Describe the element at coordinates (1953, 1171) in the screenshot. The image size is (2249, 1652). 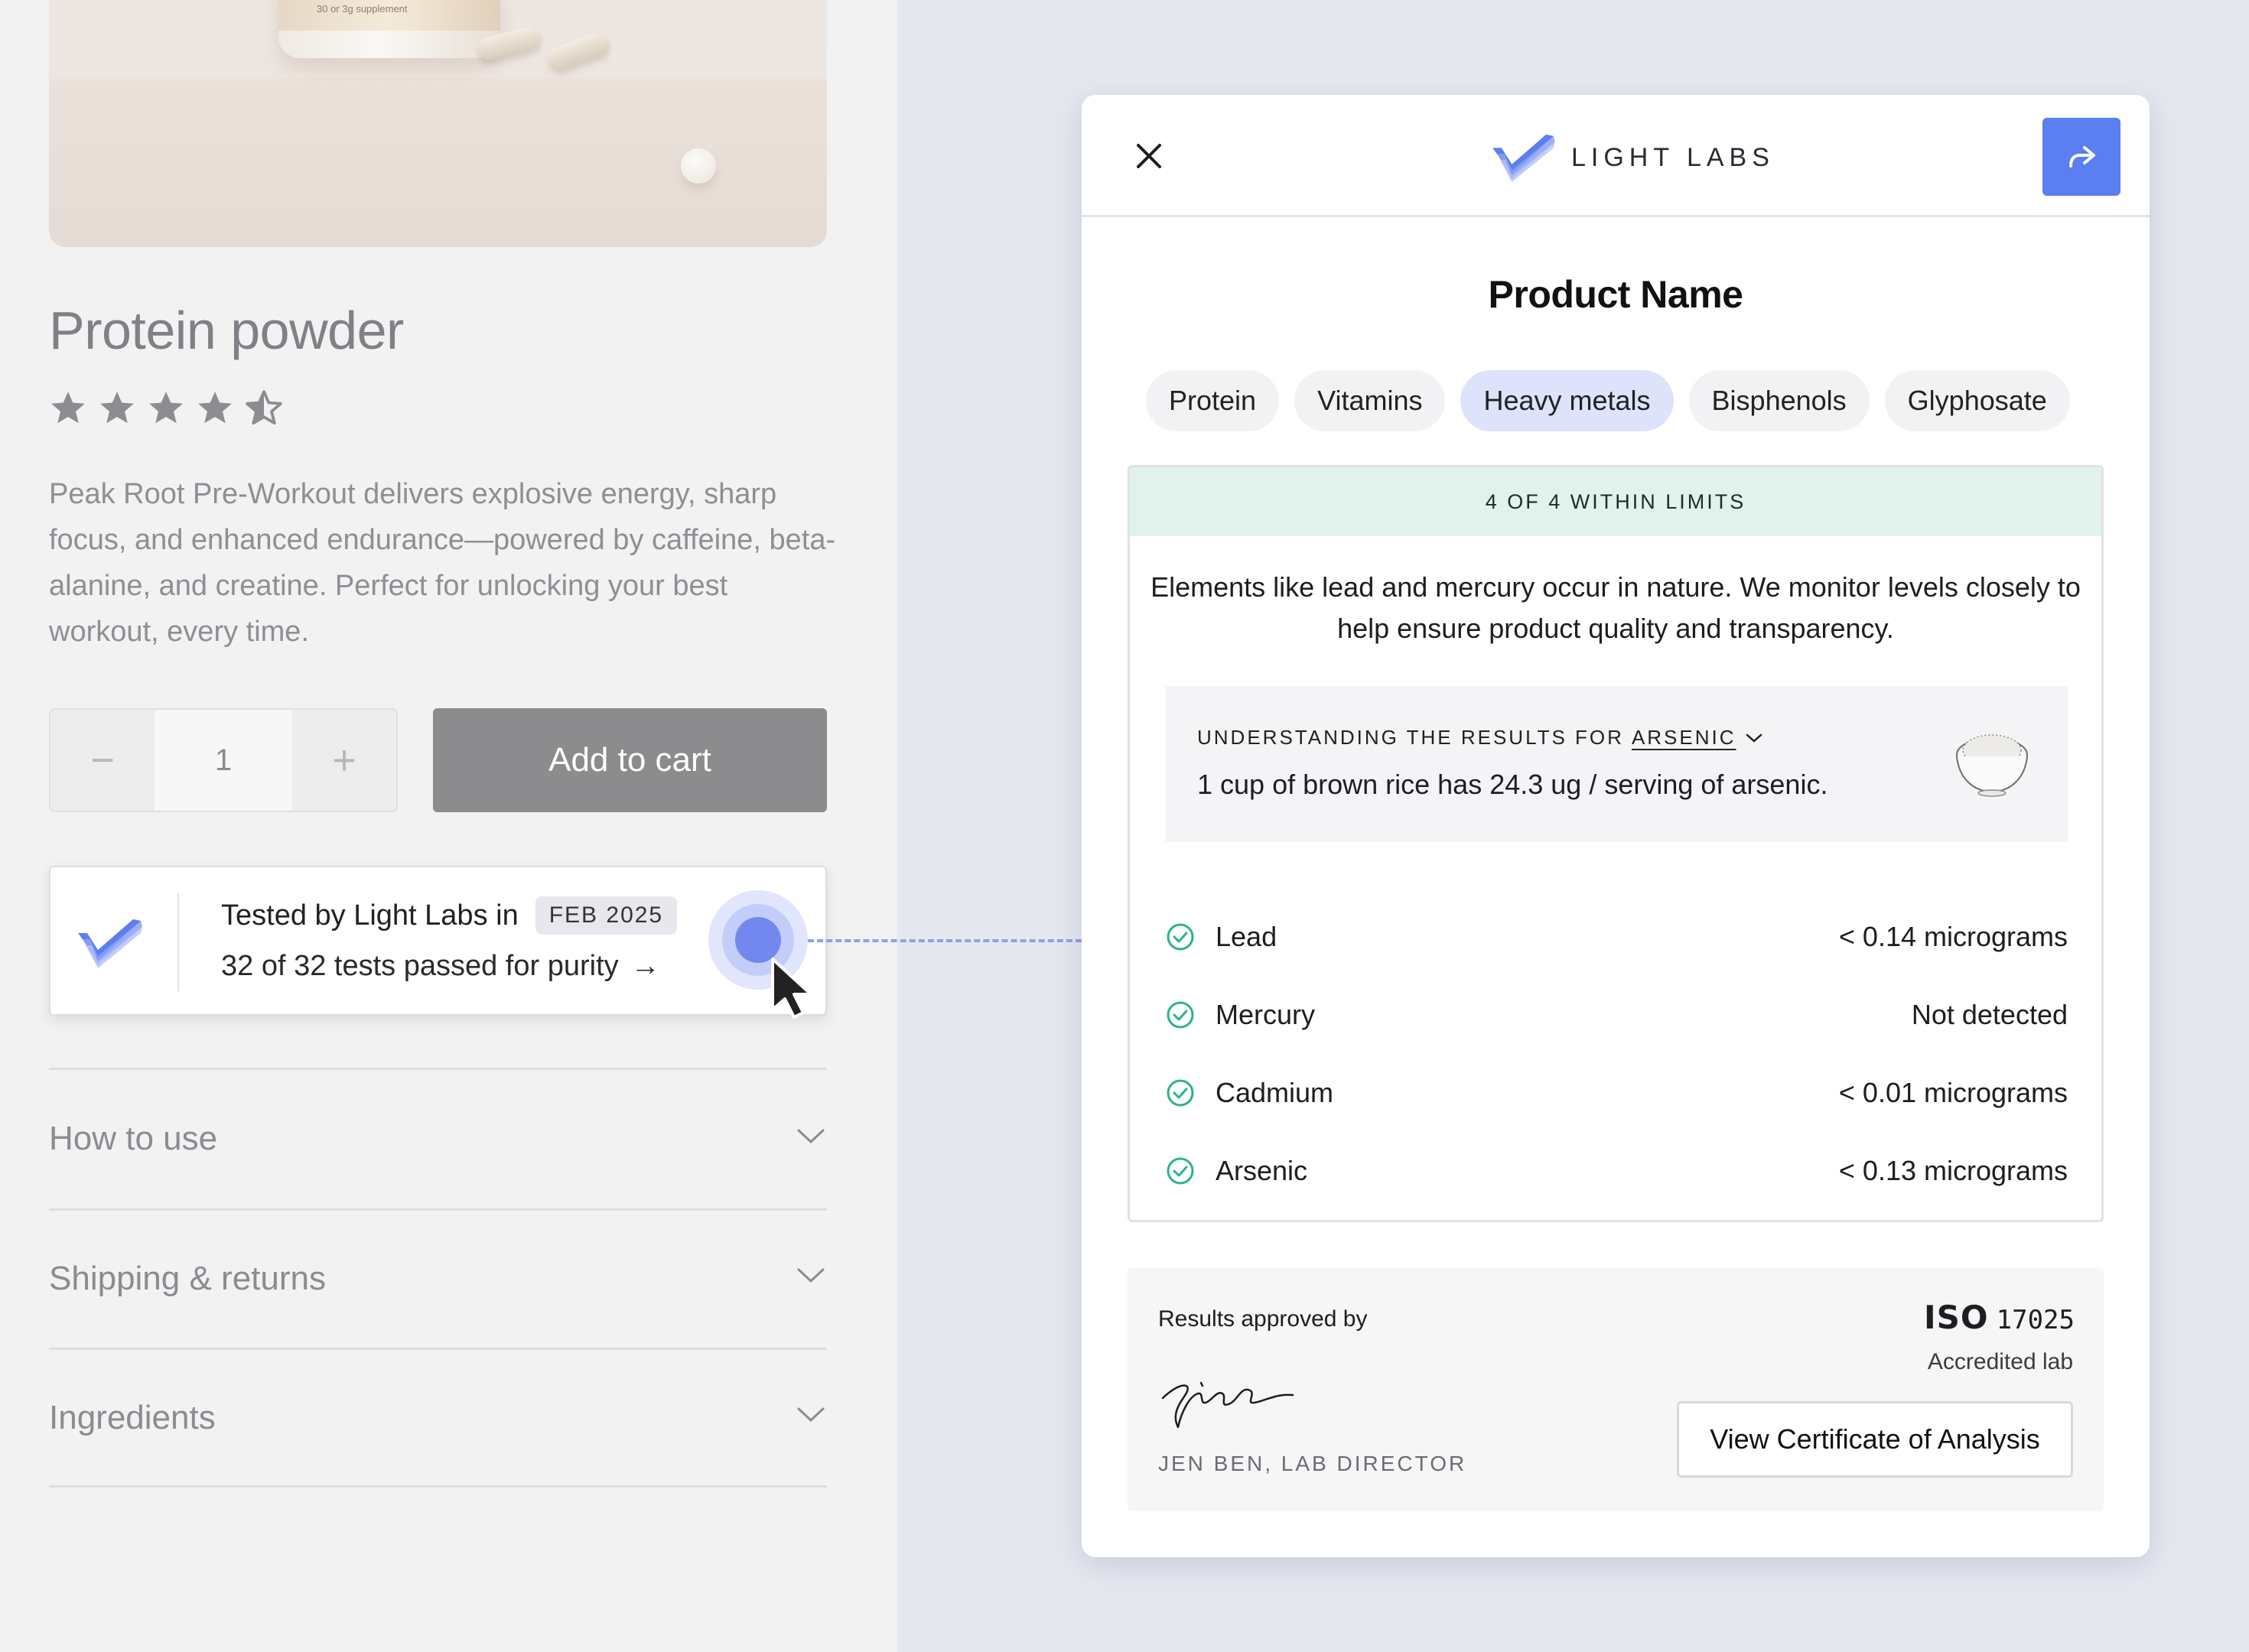
I see `metal-value: < 0.13 micrograms` at that location.